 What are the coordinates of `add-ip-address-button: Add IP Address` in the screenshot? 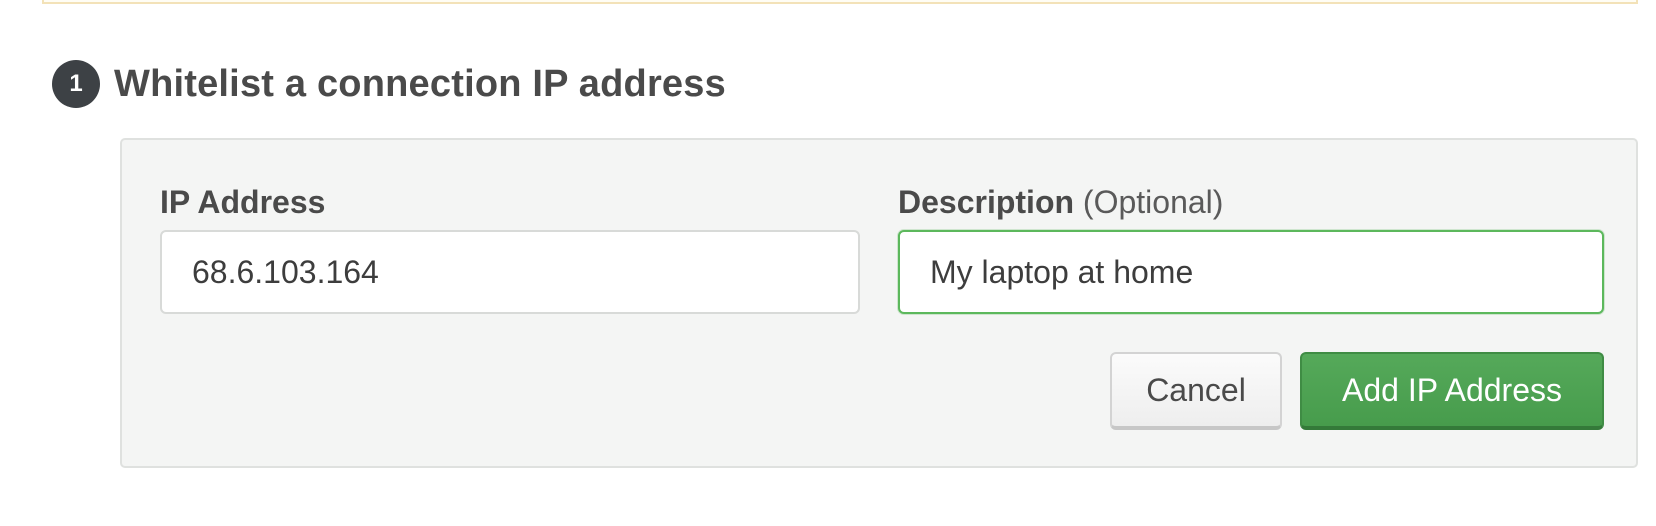 It's located at (1452, 391).